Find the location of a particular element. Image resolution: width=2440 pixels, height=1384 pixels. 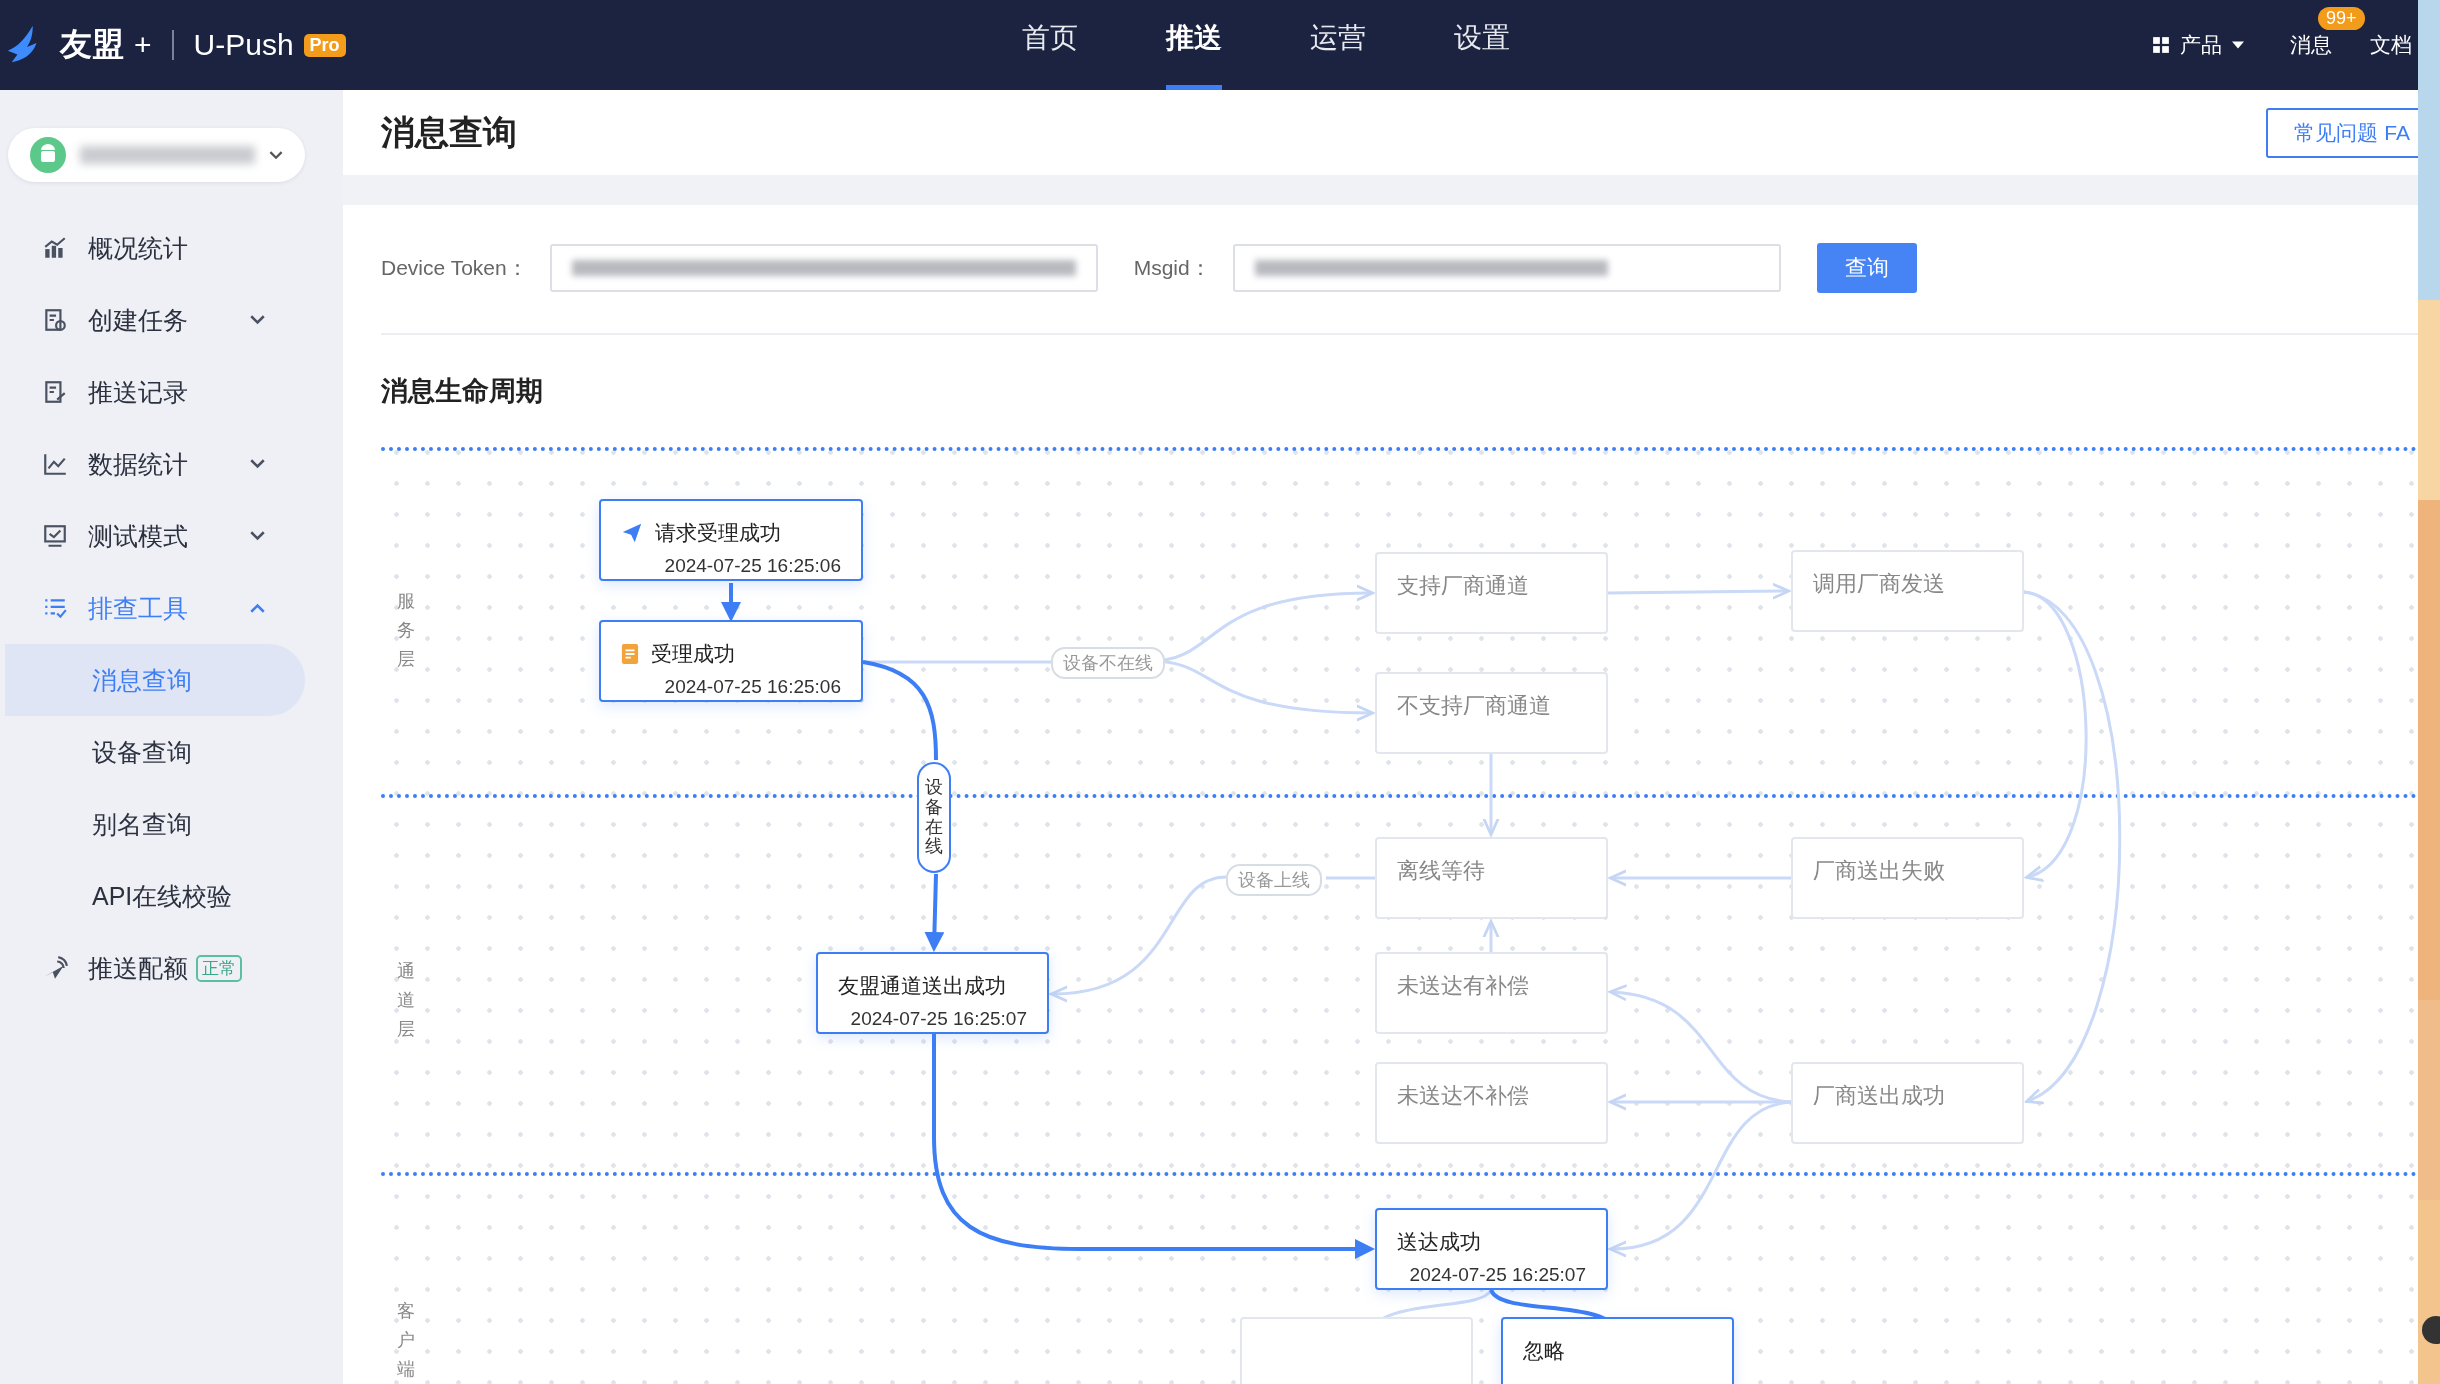

query-button: 查询 is located at coordinates (1866, 268).